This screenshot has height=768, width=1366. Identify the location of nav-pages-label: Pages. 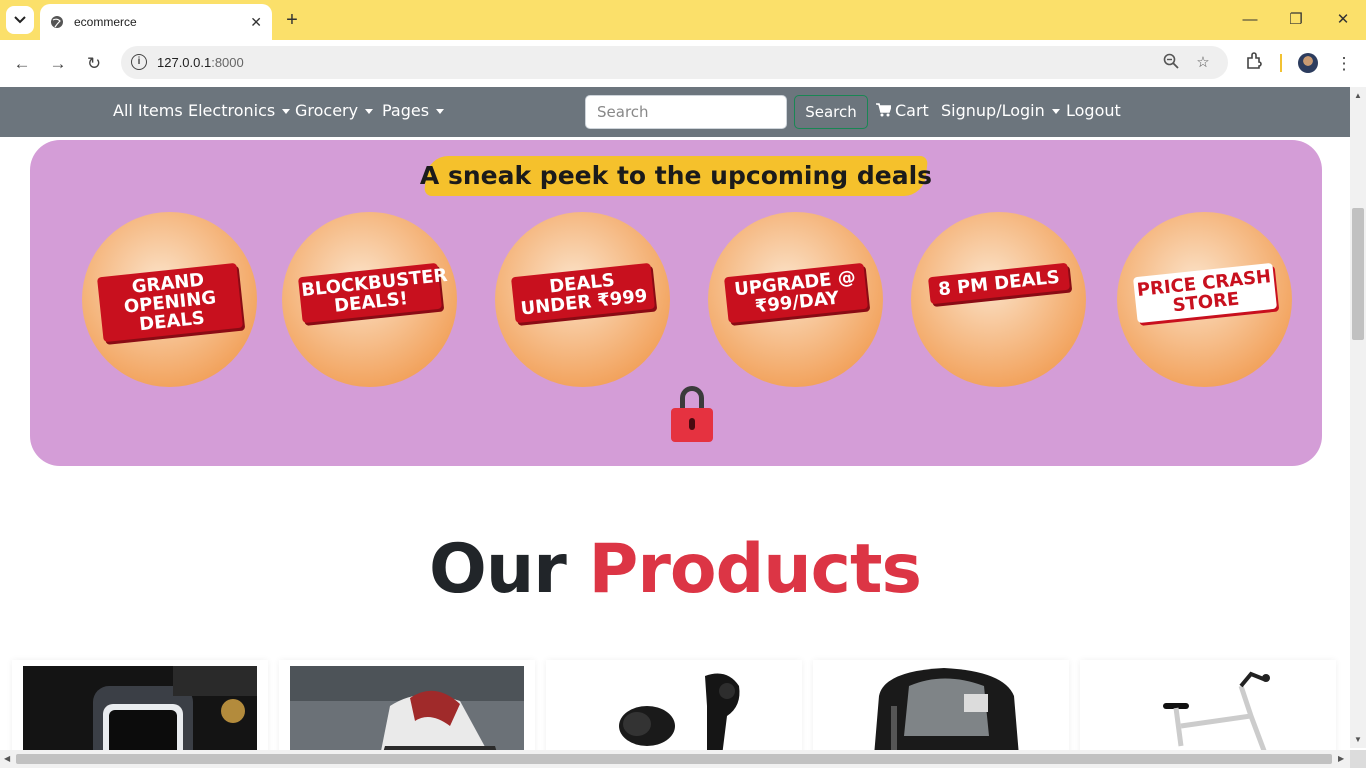
(406, 110).